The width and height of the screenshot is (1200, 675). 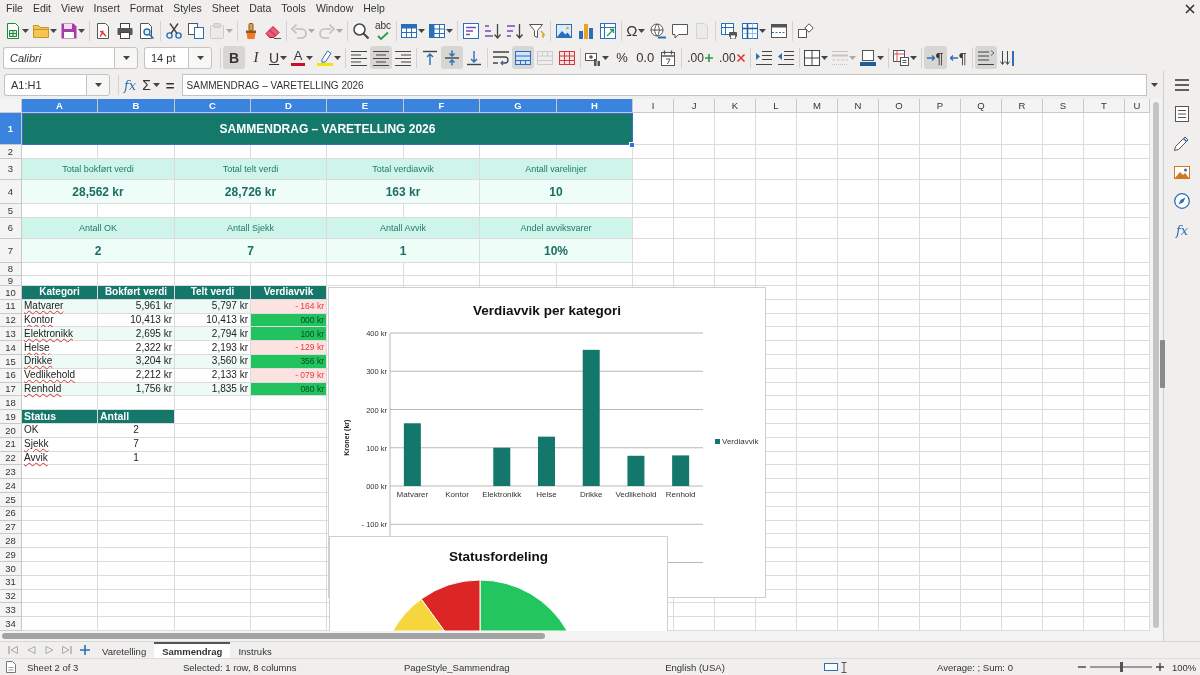 I want to click on row-header: 1, so click(x=11, y=129).